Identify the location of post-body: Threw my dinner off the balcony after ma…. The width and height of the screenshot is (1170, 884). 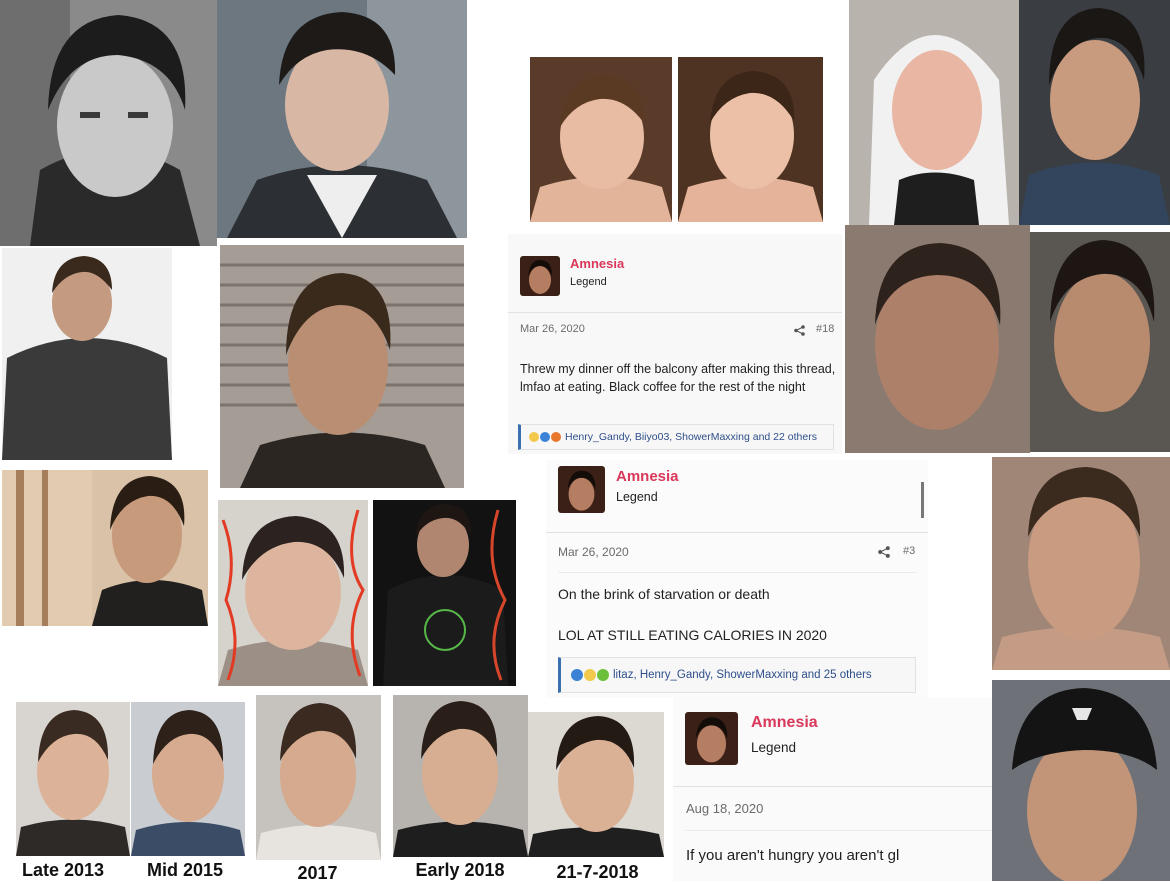
(678, 378).